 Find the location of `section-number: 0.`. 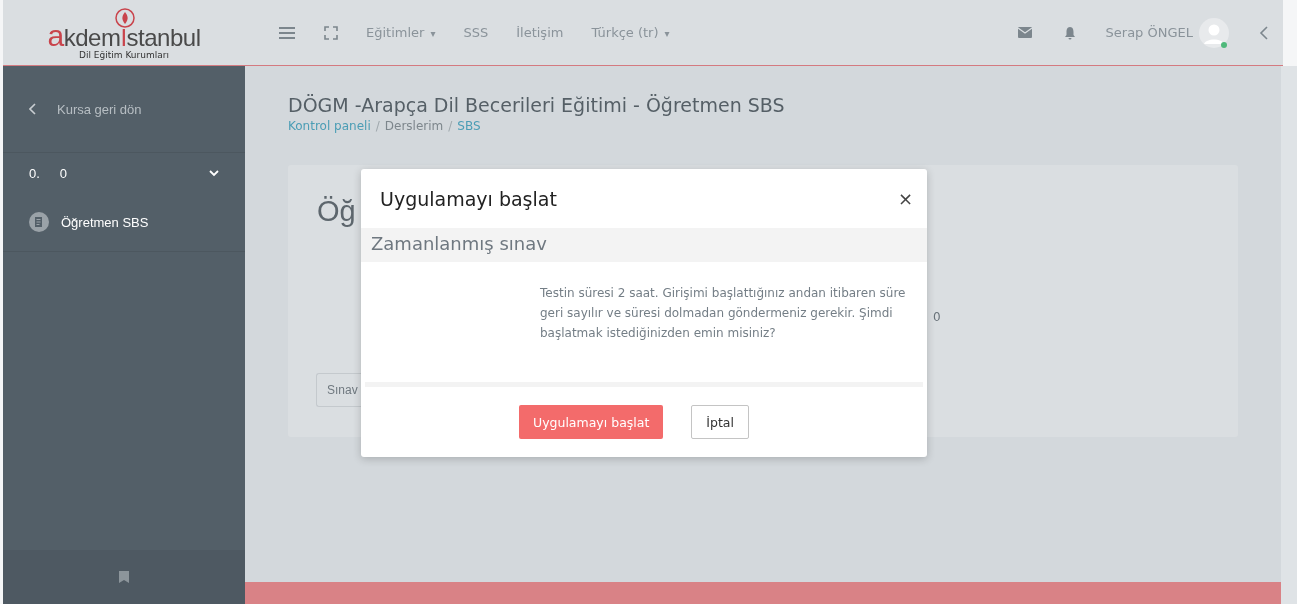

section-number: 0. is located at coordinates (34, 173).